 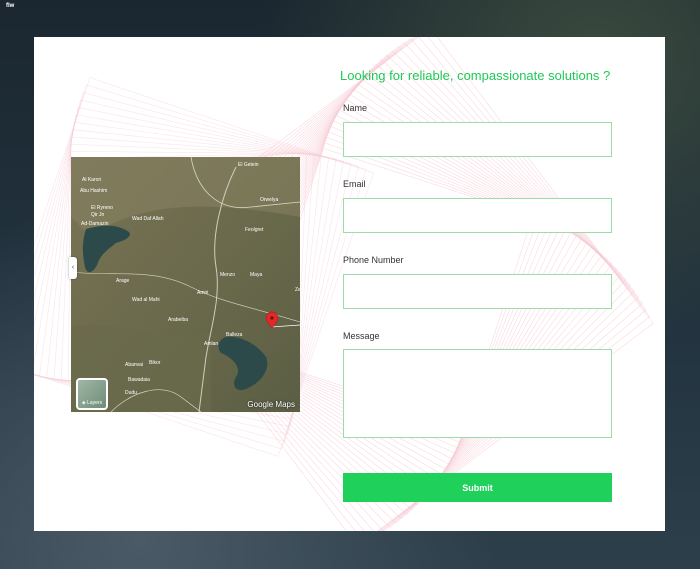 I want to click on map-place-label: Menzo, so click(x=227, y=275).